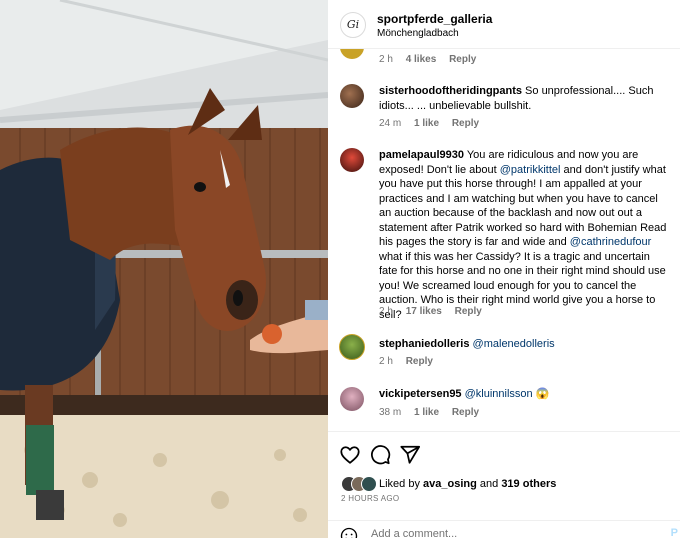 The width and height of the screenshot is (680, 538). What do you see at coordinates (542, 394) in the screenshot?
I see `emoji: 😱` at bounding box center [542, 394].